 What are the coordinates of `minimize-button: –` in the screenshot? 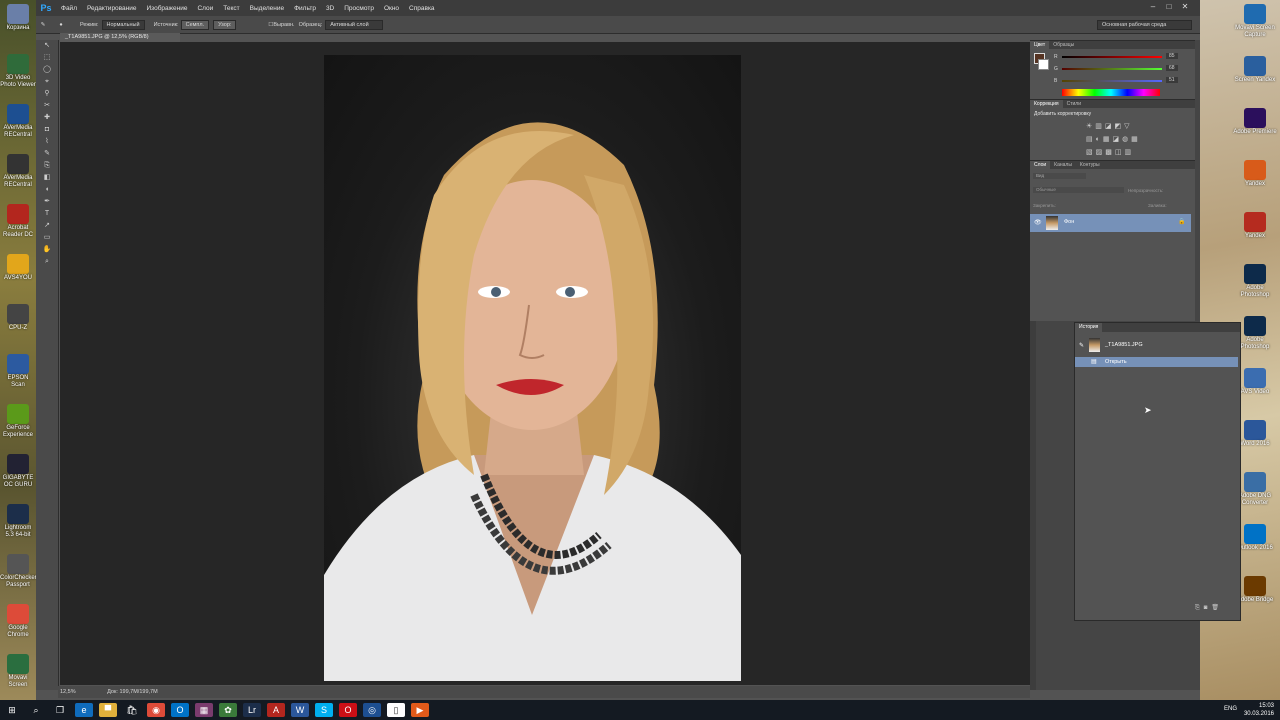 It's located at (1153, 7).